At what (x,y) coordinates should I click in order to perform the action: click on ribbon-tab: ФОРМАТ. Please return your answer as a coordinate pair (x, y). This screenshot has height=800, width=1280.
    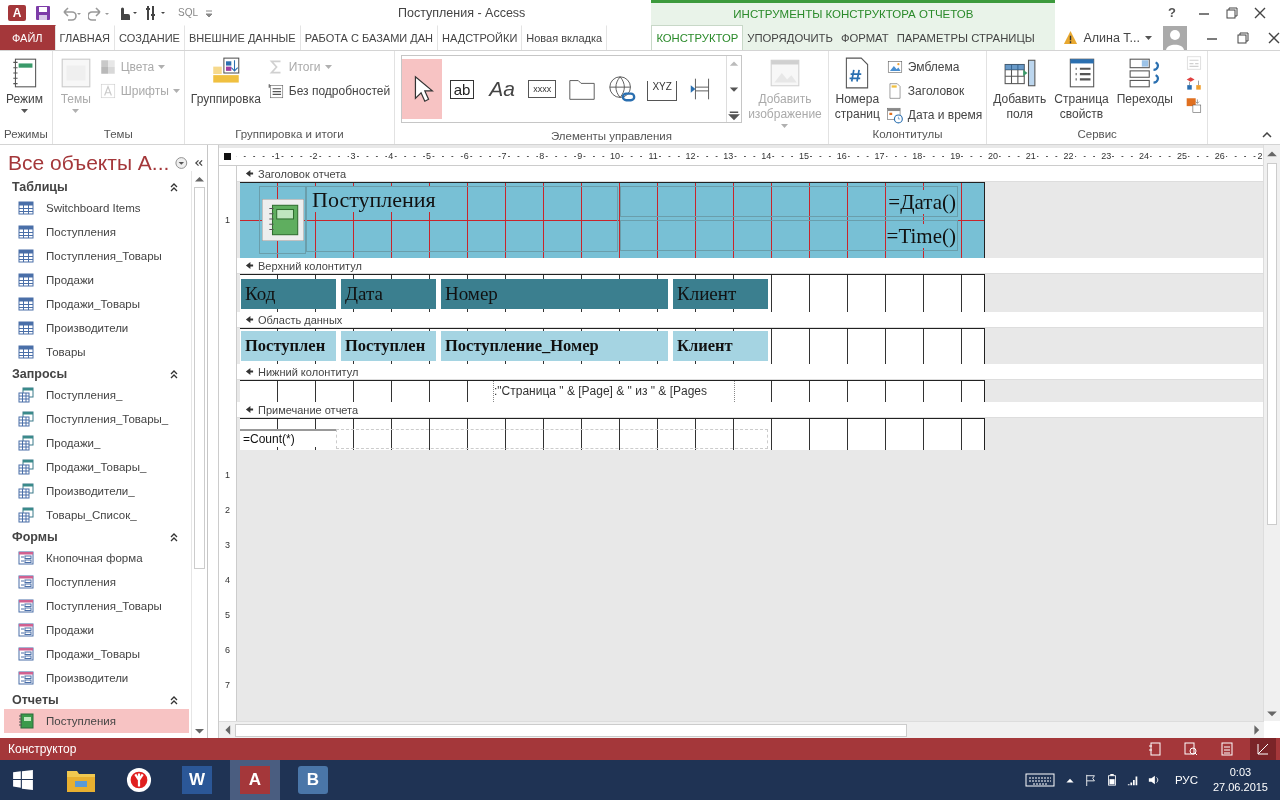
    Looking at the image, I should click on (864, 37).